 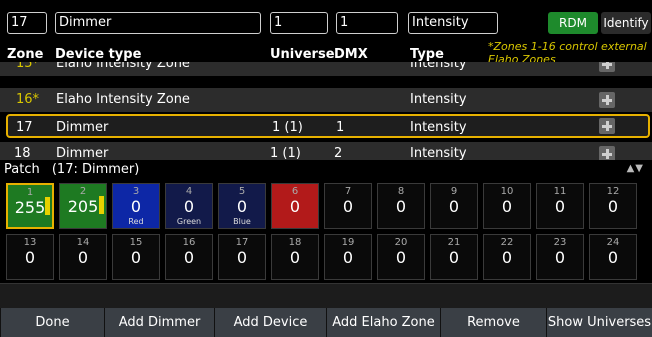 What do you see at coordinates (348, 206) in the screenshot?
I see `channel-cell: 70` at bounding box center [348, 206].